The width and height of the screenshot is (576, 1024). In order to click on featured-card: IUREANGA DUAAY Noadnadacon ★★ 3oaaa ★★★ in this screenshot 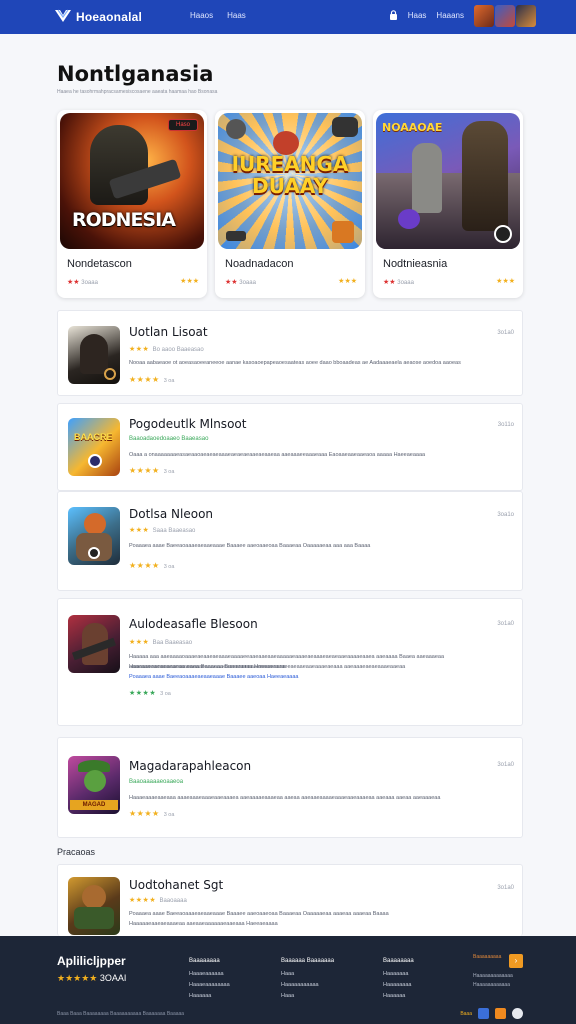, I will do `click(290, 204)`.